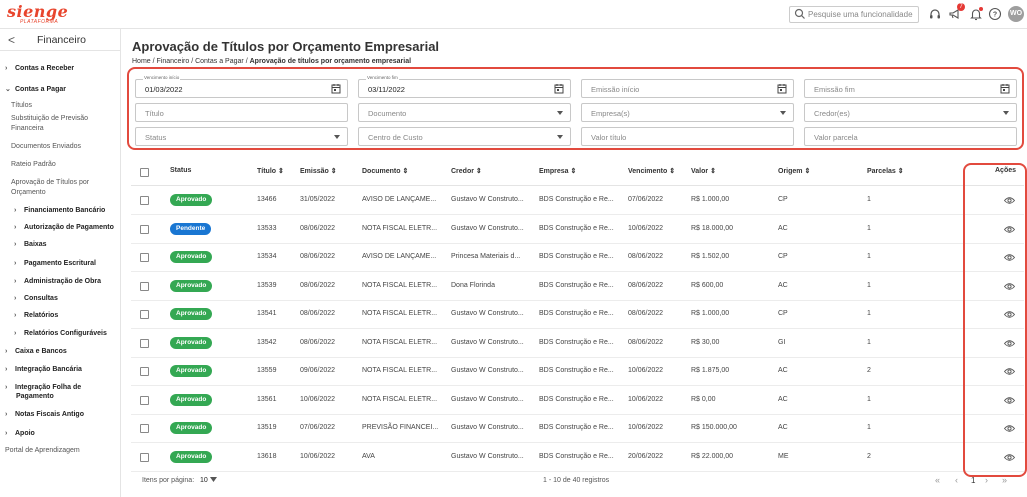  Describe the element at coordinates (241, 136) in the screenshot. I see `status-select: Status` at that location.